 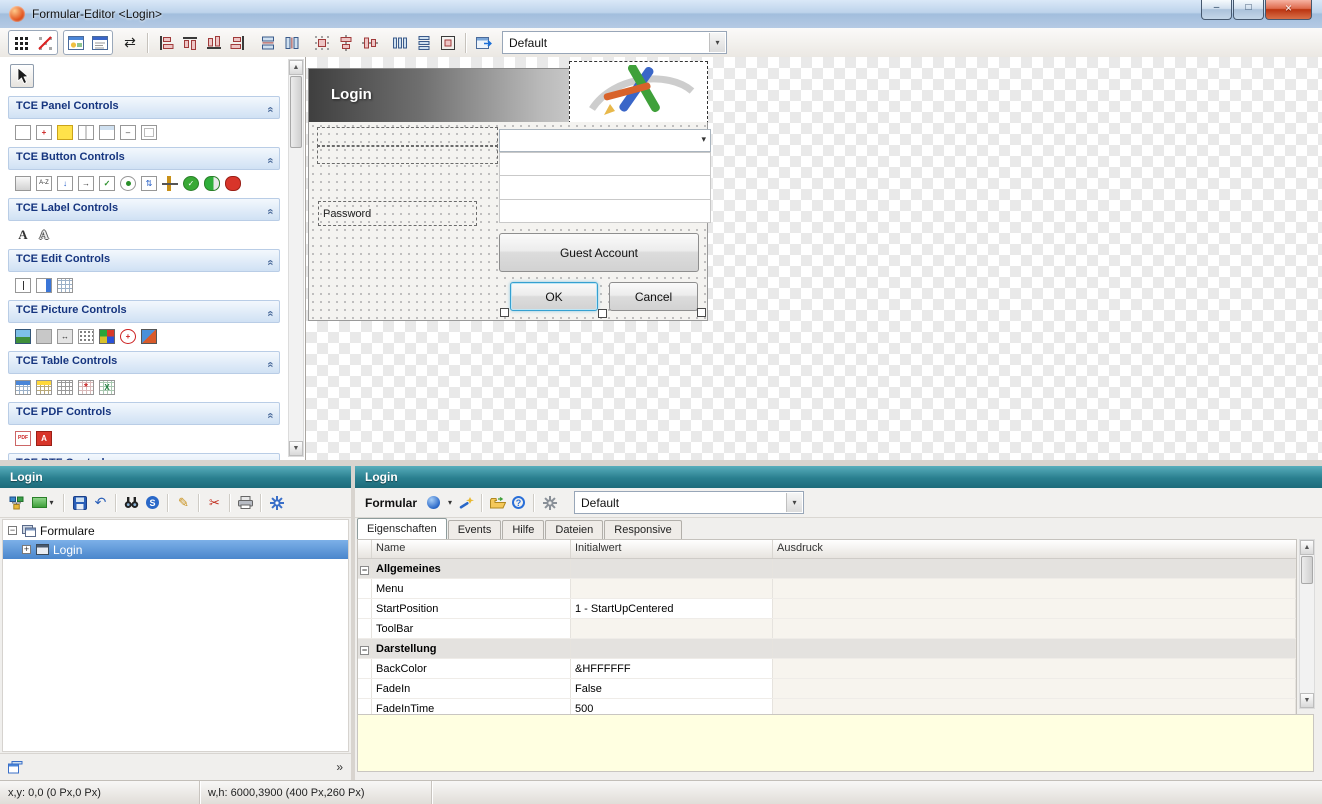 I want to click on center-horizontal-icon, so click(x=346, y=42).